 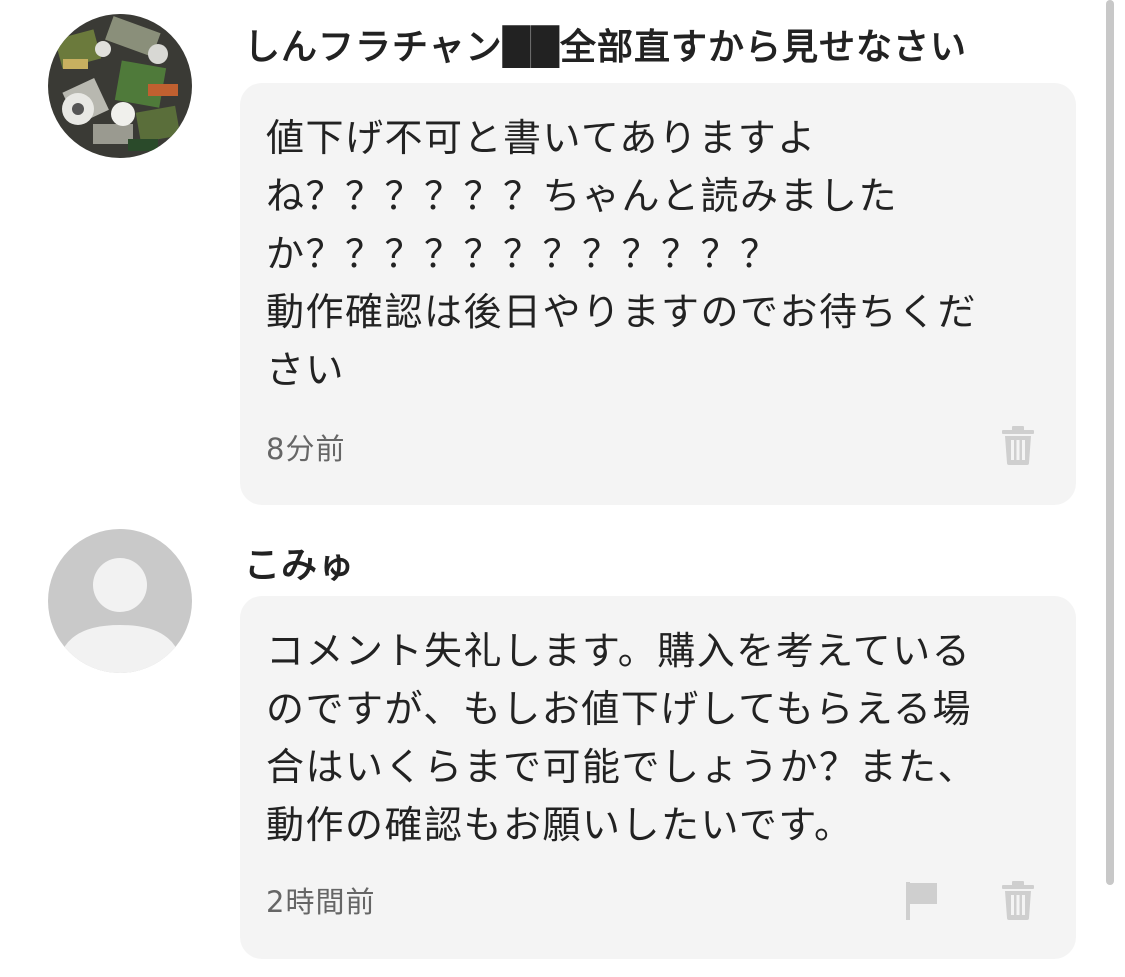 I want to click on timestamp: 2時間前, so click(x=321, y=902).